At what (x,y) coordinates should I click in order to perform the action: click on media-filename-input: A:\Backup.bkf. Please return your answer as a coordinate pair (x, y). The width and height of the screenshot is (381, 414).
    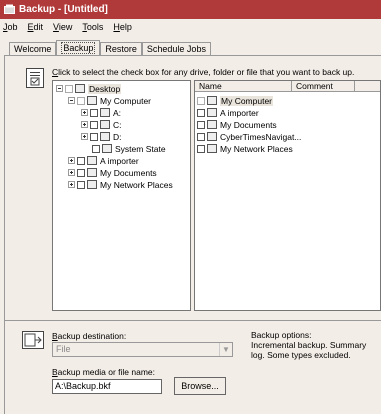
    Looking at the image, I should click on (107, 386).